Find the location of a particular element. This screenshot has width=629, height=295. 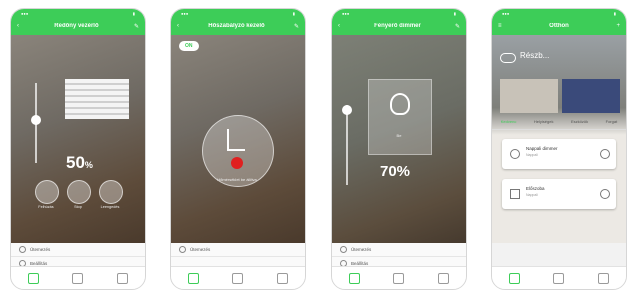

mic-button is located at coordinates (237, 163).